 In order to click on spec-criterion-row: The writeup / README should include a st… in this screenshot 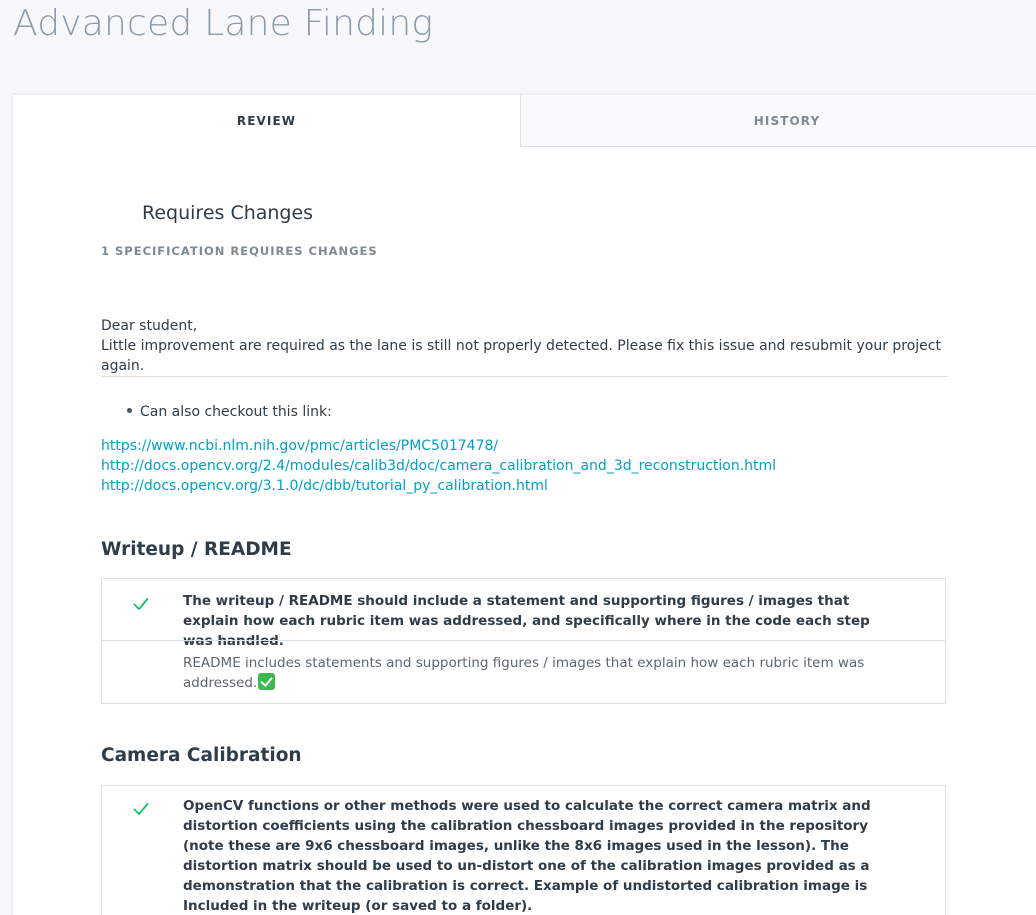, I will do `click(523, 614)`.